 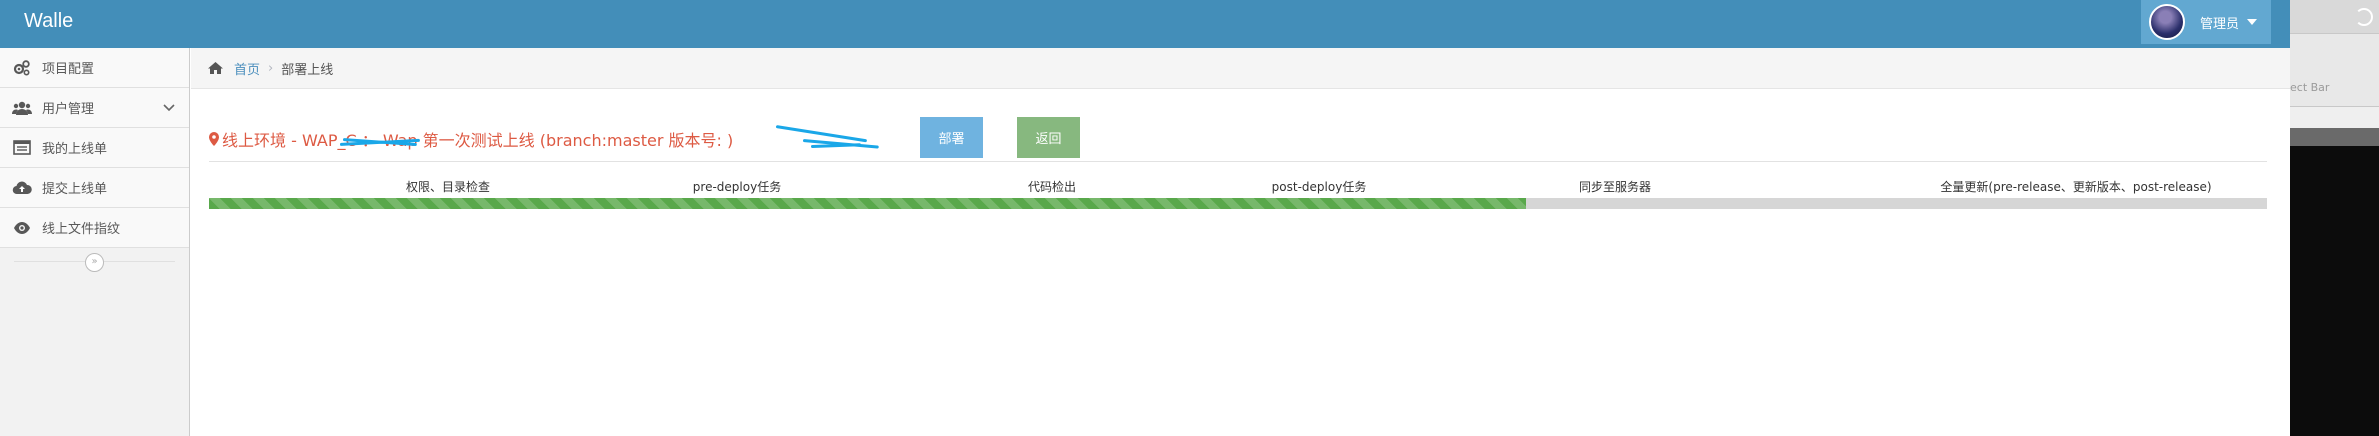 What do you see at coordinates (2334, 117) in the screenshot?
I see `desktop-toolbar` at bounding box center [2334, 117].